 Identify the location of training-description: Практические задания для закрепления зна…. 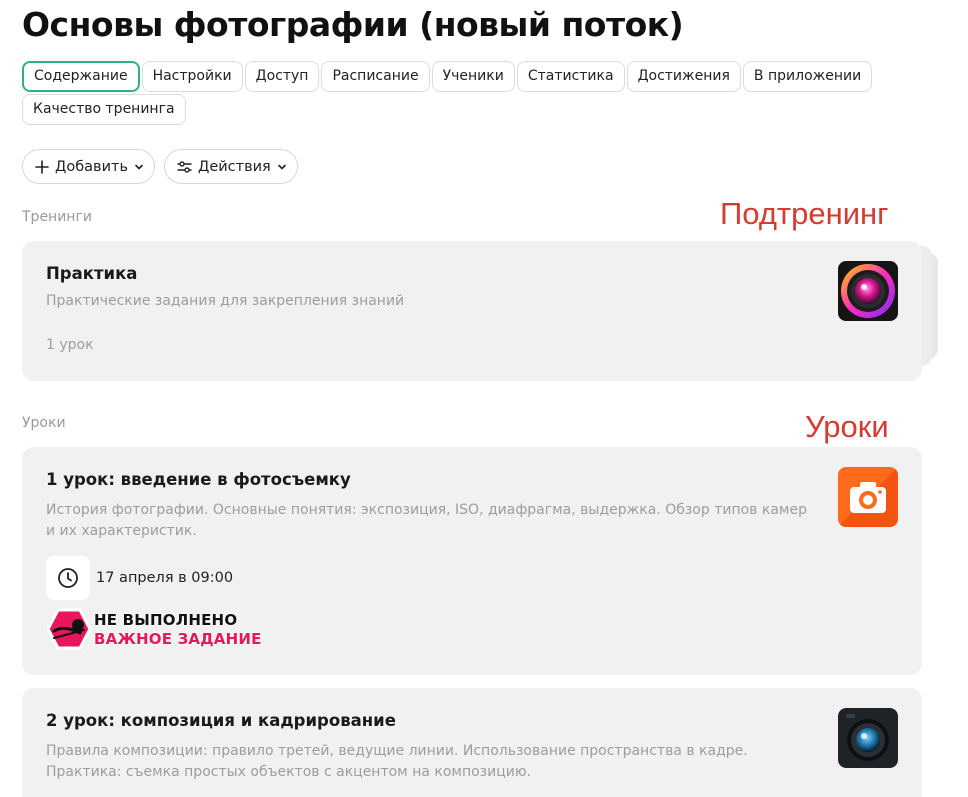
(225, 301).